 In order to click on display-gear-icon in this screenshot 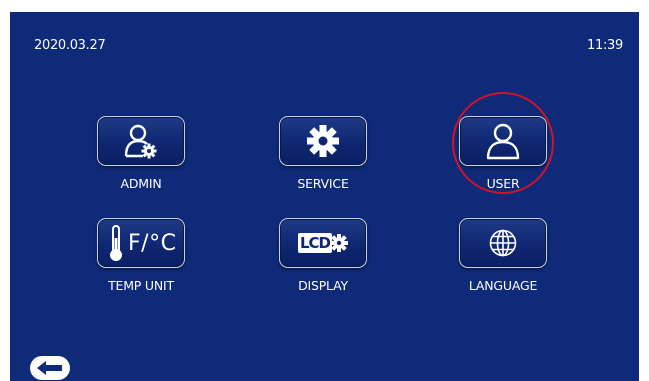, I will do `click(339, 243)`.